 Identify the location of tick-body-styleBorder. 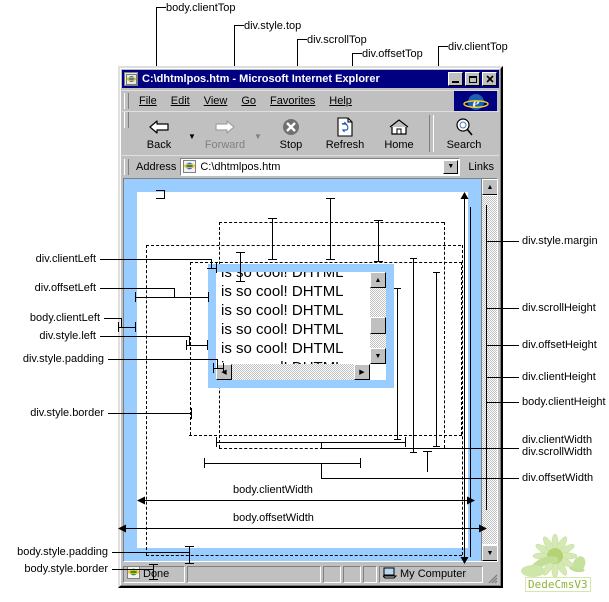
(153, 572).